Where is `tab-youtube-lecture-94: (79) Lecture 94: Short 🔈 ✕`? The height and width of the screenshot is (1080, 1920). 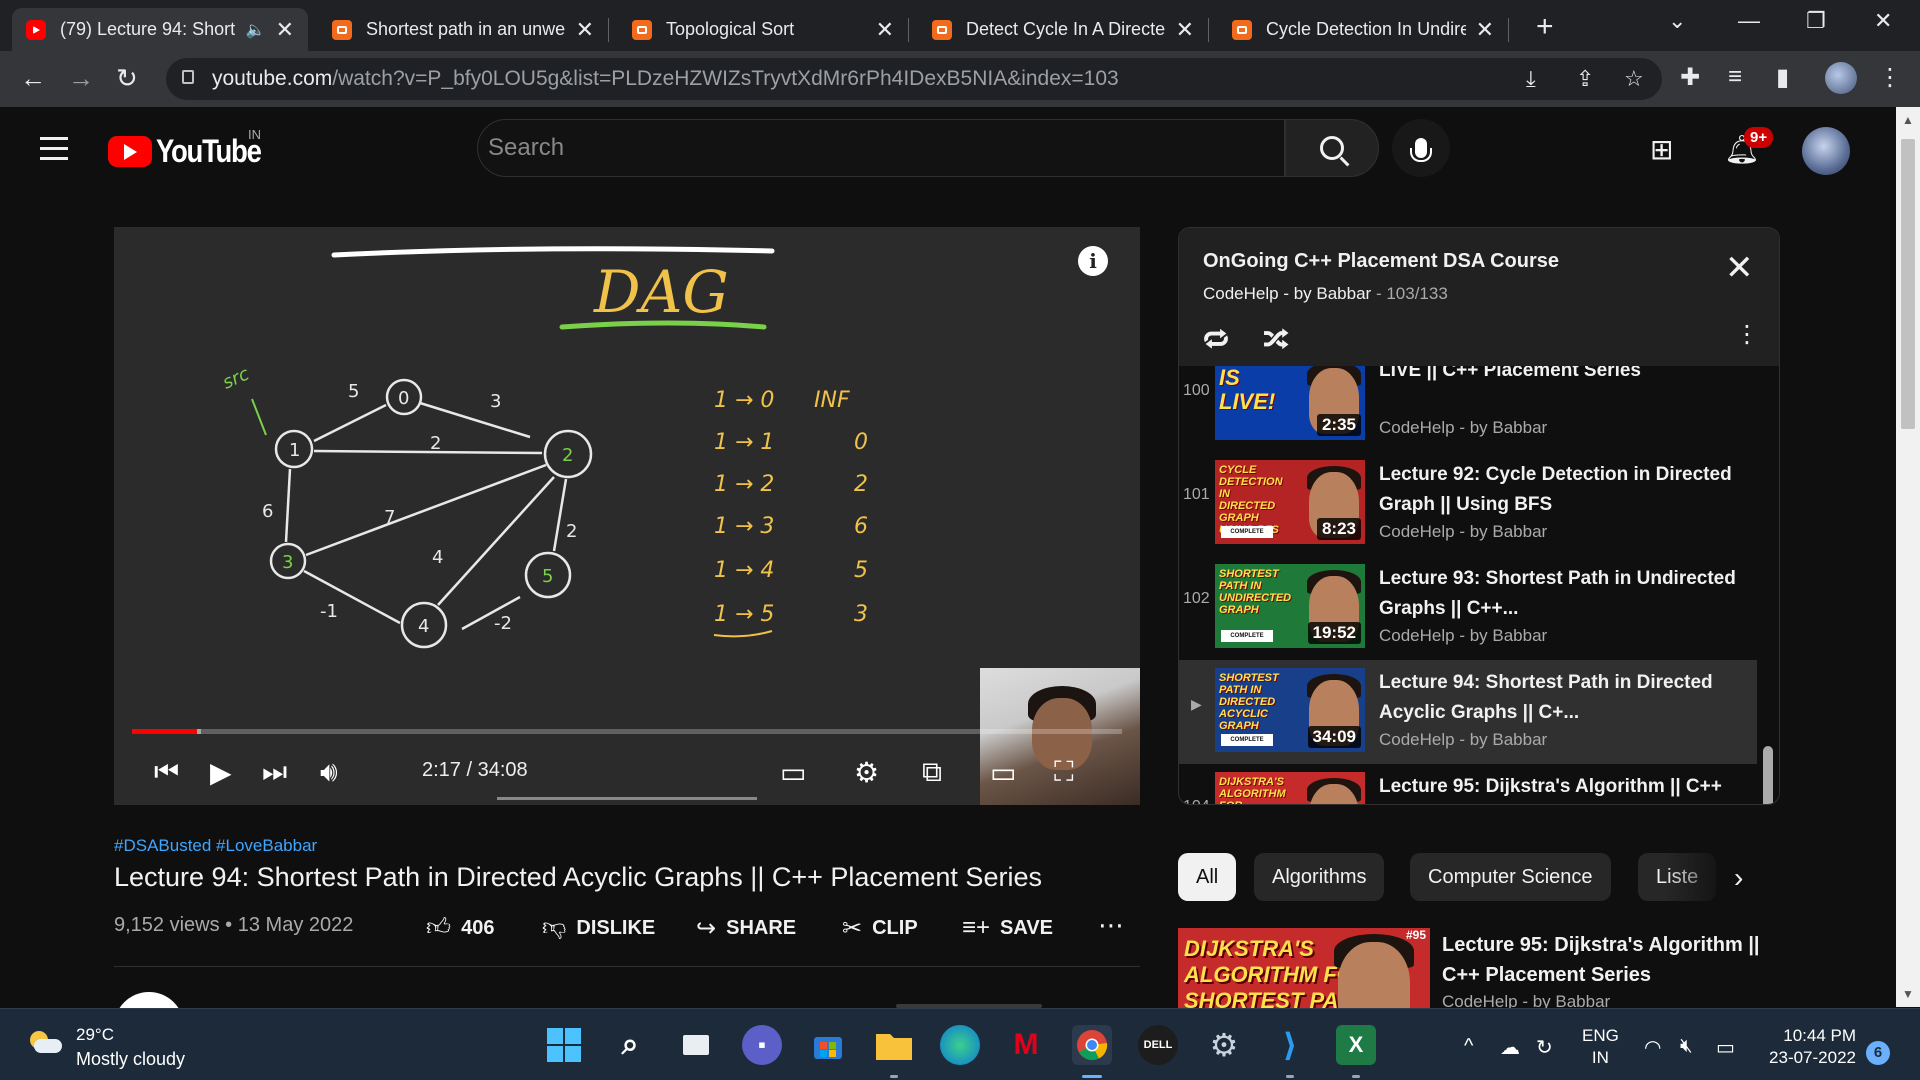
tab-youtube-lecture-94: (79) Lecture 94: Short 🔈 ✕ is located at coordinates (160, 29).